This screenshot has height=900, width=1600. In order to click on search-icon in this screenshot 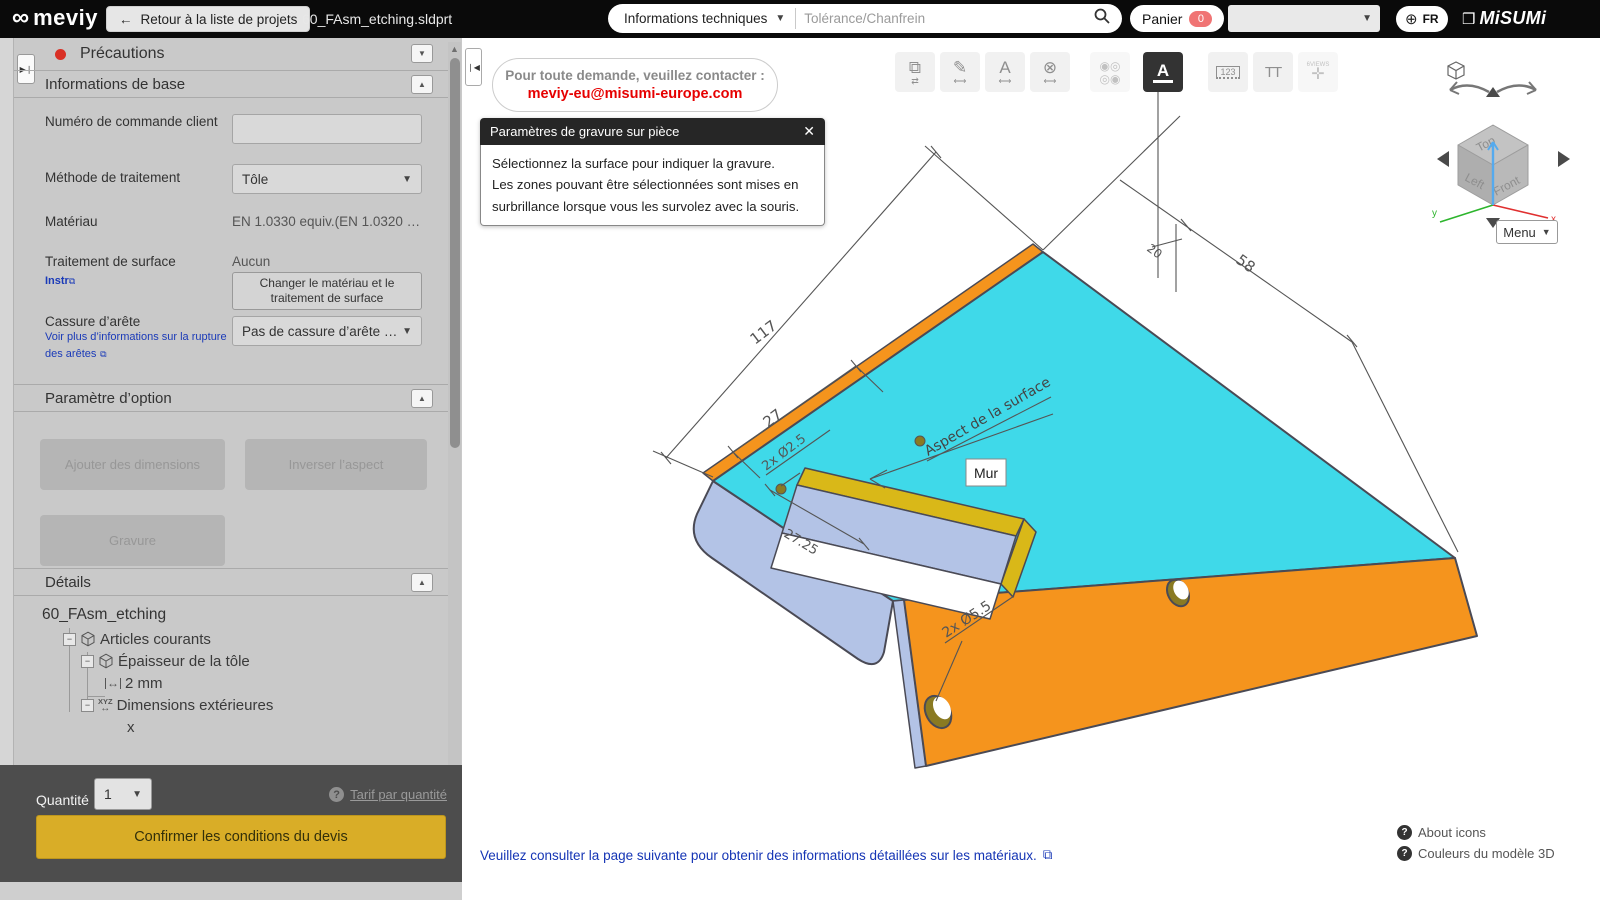, I will do `click(1102, 18)`.